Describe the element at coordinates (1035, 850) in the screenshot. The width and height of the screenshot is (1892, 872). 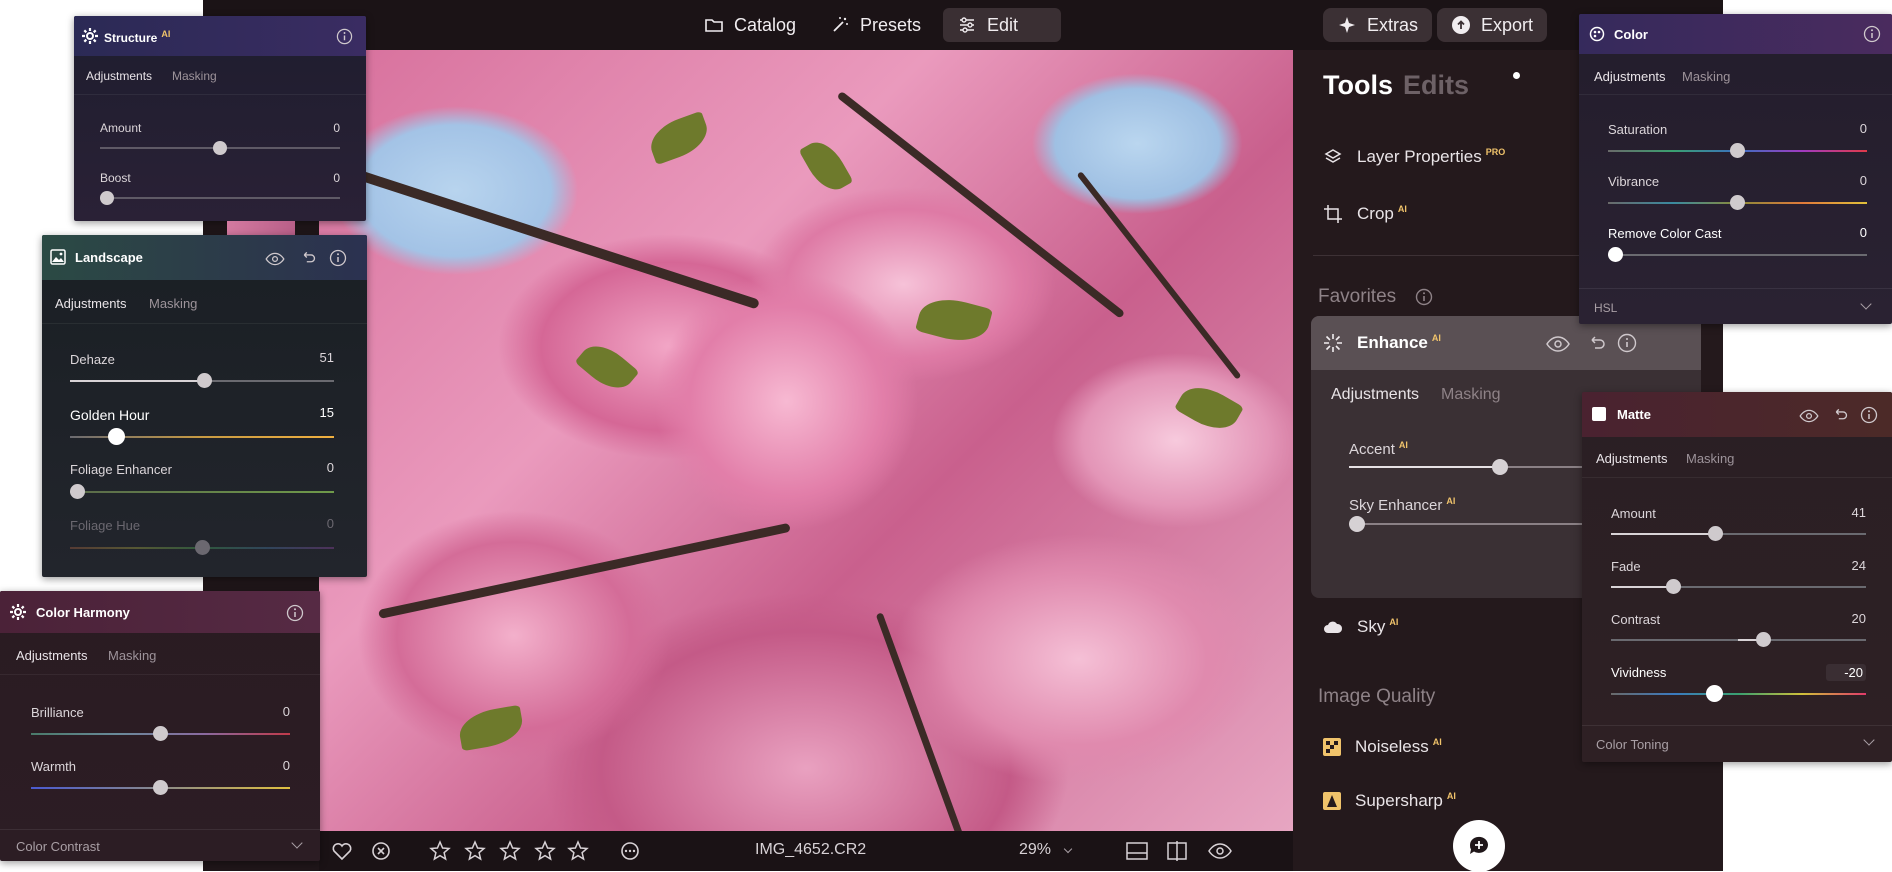
I see `zoom-dropdown: 29%` at that location.